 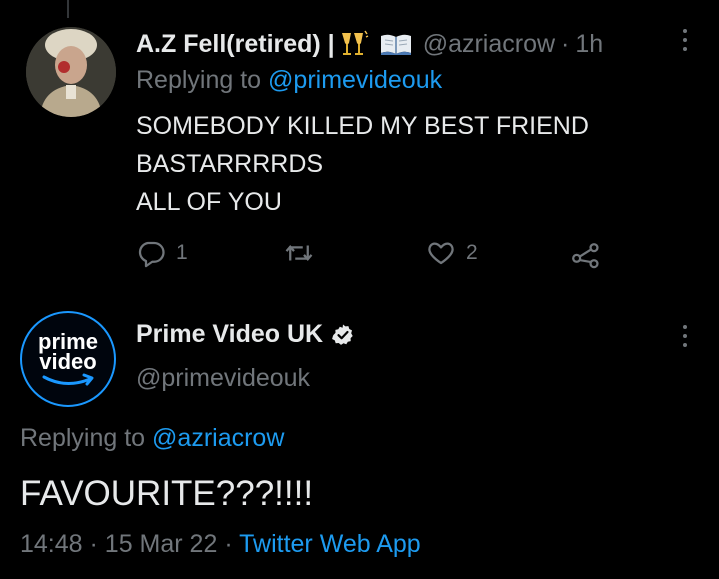 I want to click on tweet1-action-bar: 1 2, so click(x=359, y=253).